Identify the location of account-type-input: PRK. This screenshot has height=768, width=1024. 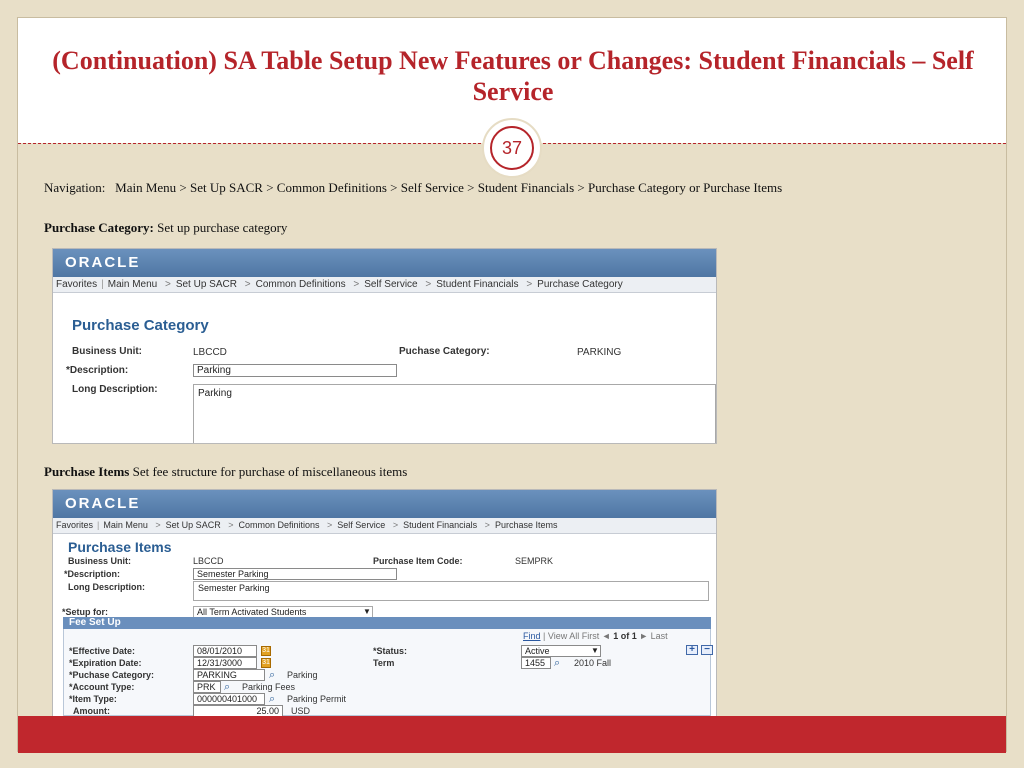
(207, 687).